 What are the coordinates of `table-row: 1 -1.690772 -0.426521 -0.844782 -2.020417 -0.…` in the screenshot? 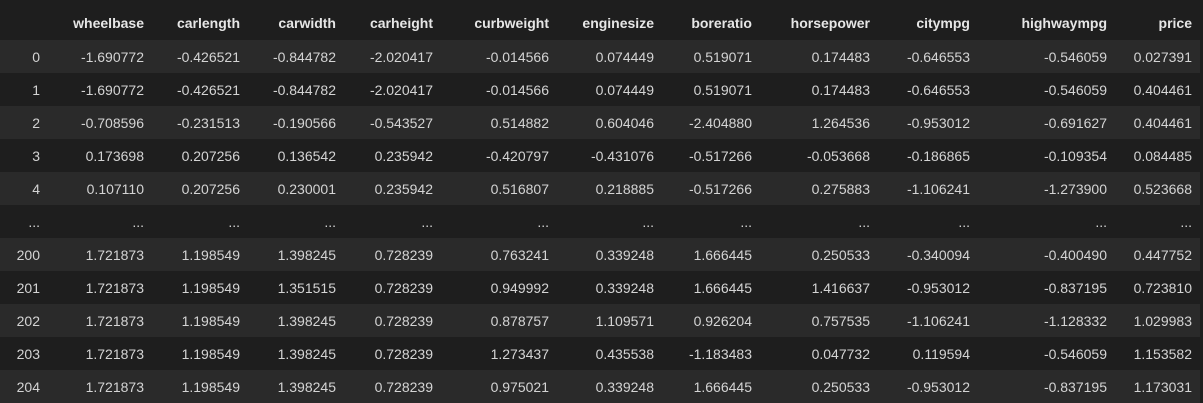 It's located at (600, 89).